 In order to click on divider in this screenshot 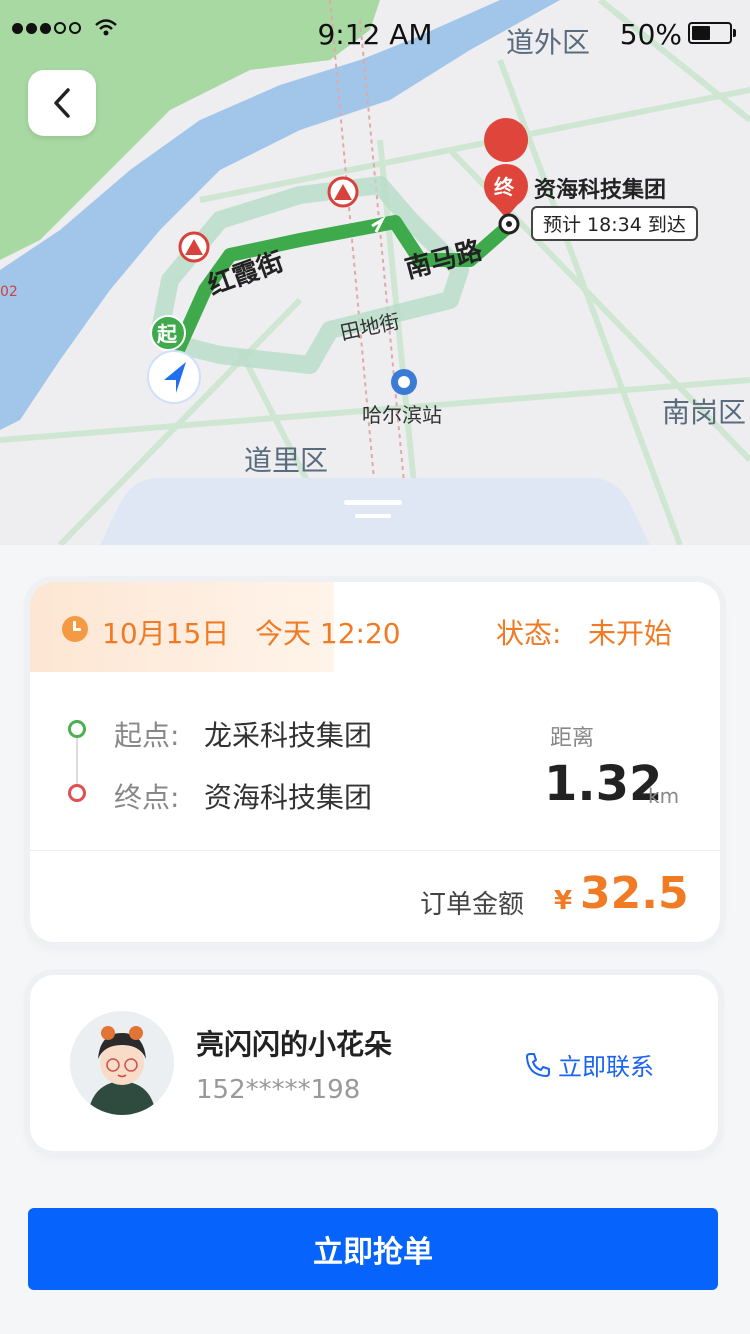, I will do `click(375, 850)`.